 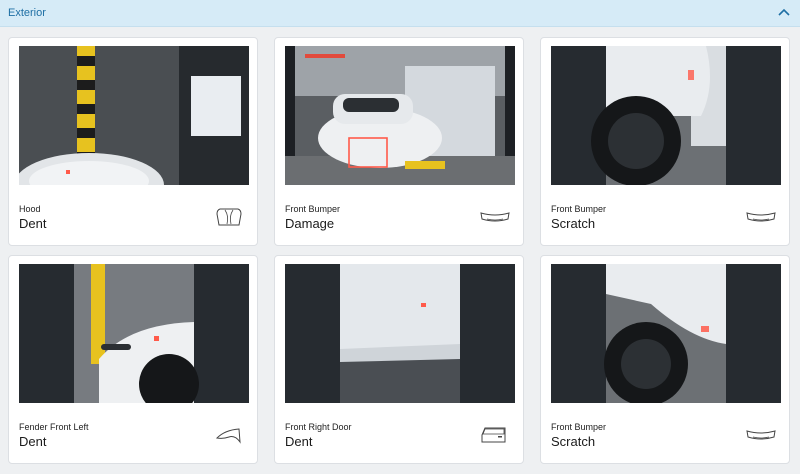 I want to click on damage-card-6: Front Bumper Scratch, so click(x=665, y=359).